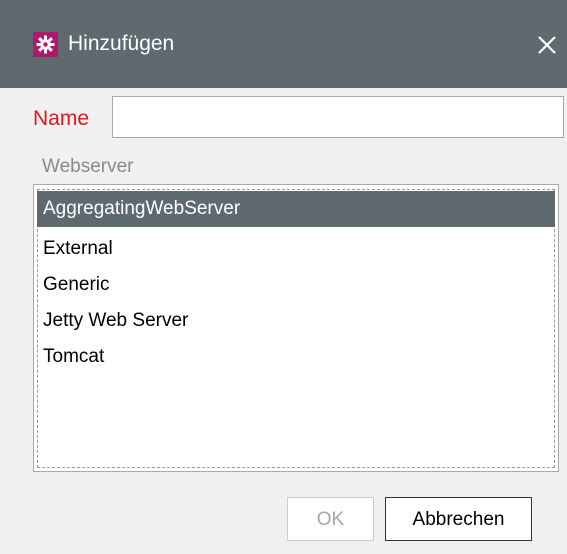  I want to click on name-label: Name, so click(61, 118).